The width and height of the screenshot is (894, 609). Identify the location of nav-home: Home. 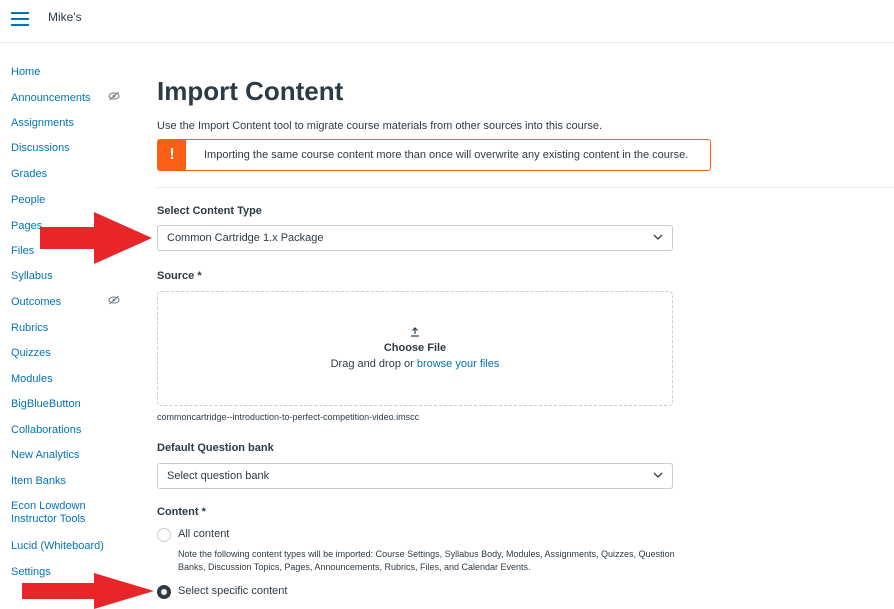
(25, 72).